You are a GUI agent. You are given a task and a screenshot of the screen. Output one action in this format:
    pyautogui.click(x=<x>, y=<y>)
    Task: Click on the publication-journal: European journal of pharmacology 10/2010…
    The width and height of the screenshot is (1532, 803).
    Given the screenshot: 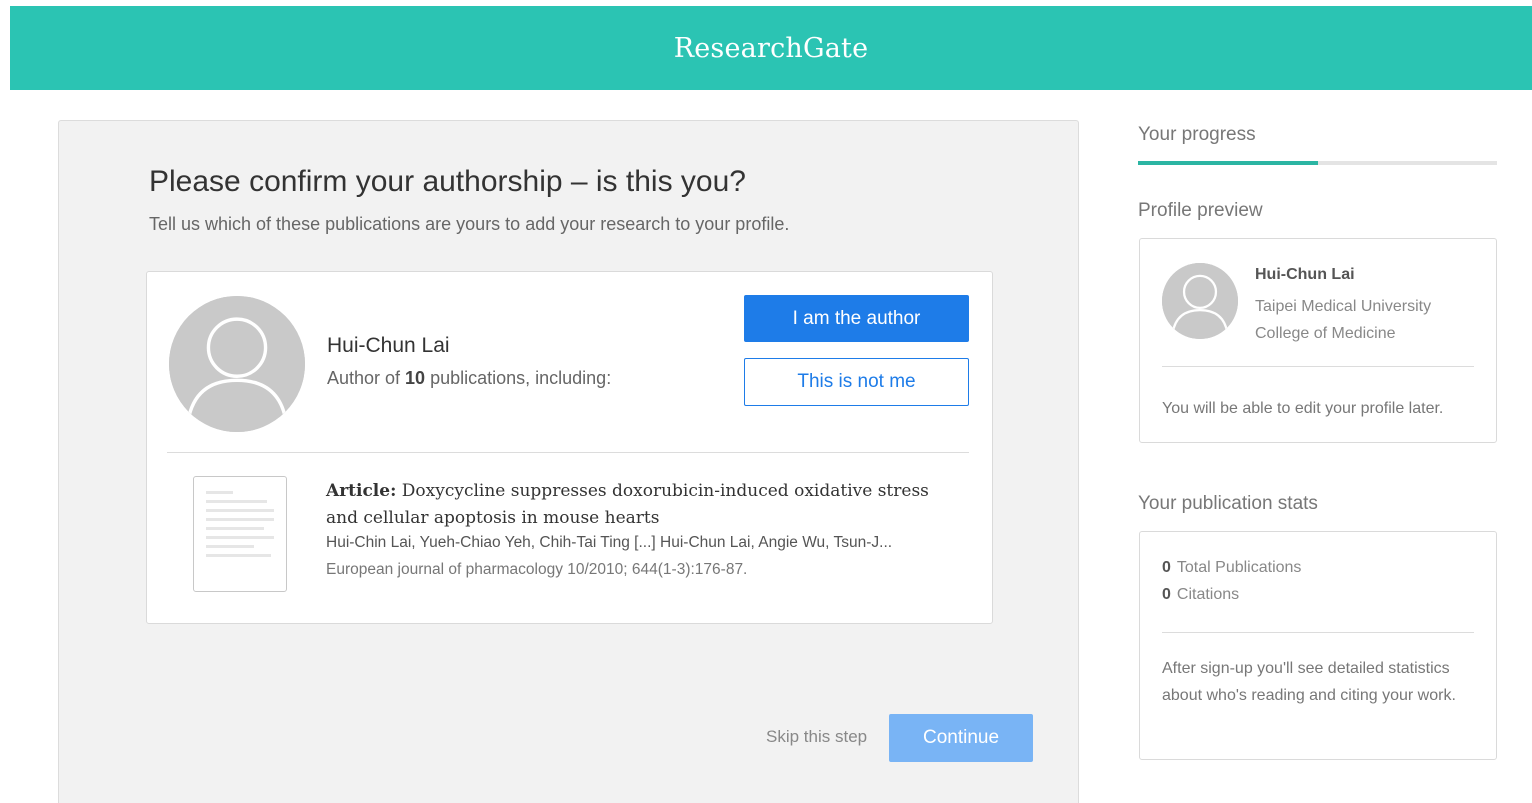 What is the action you would take?
    pyautogui.click(x=537, y=569)
    